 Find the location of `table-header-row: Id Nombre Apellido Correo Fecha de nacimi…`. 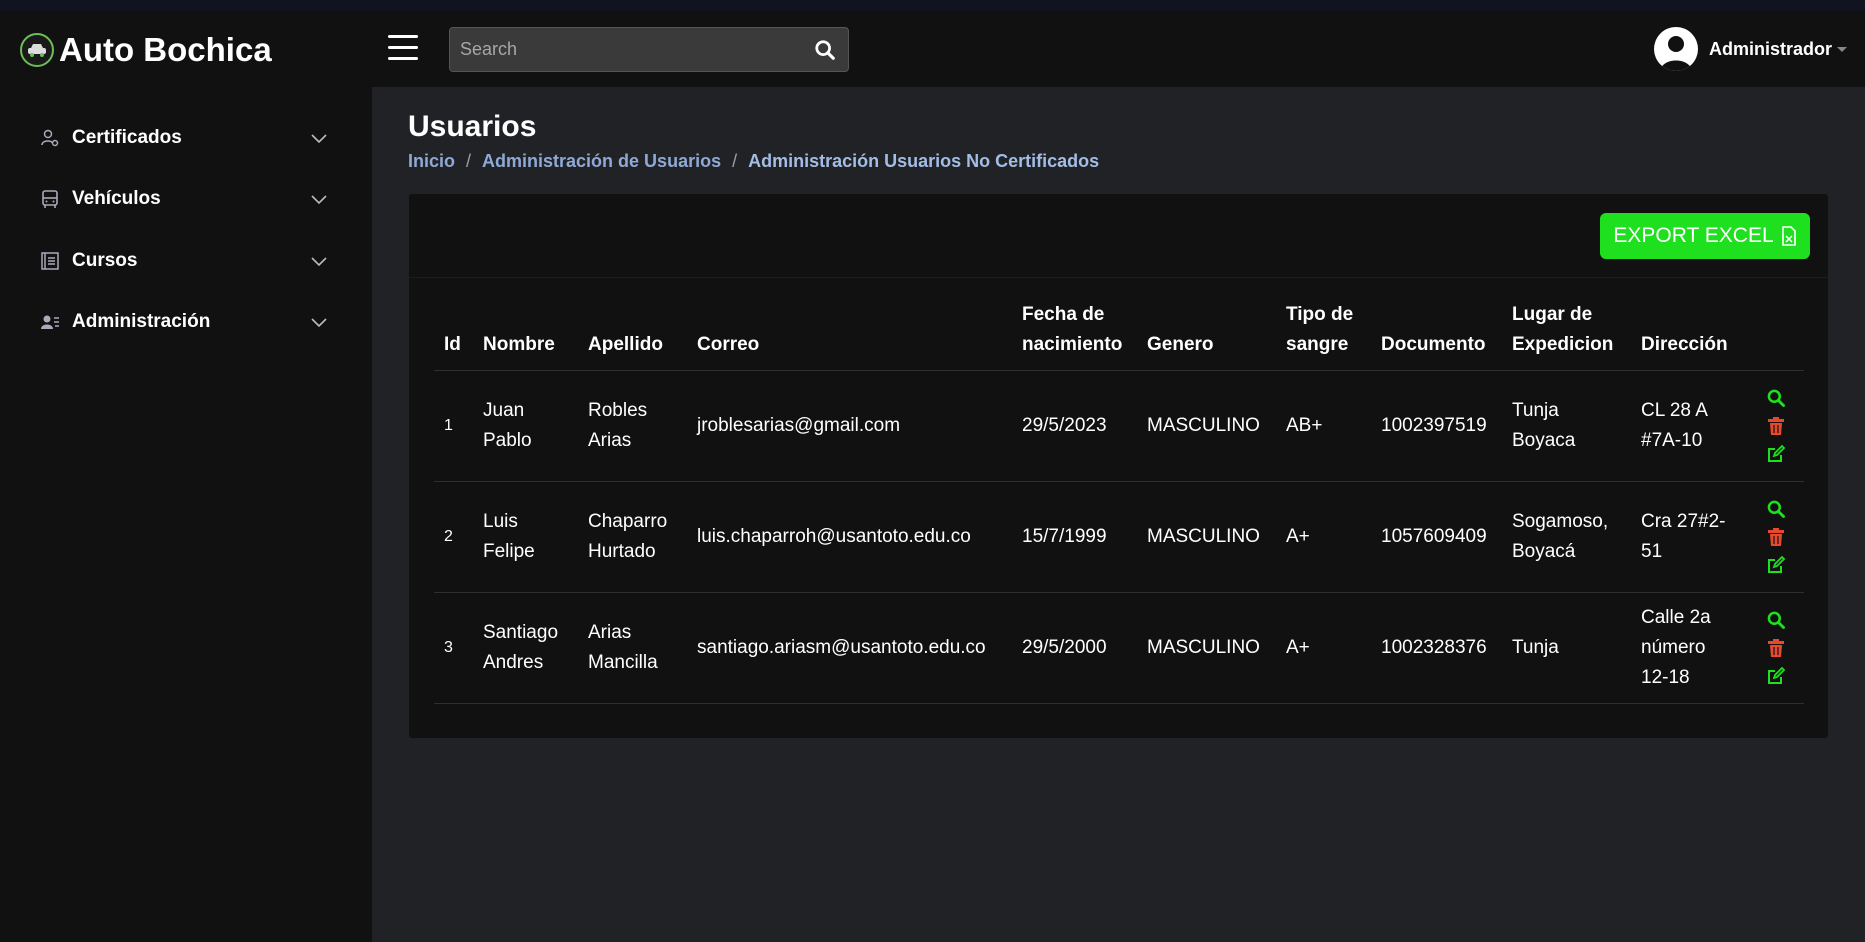

table-header-row: Id Nombre Apellido Correo Fecha de nacimi… is located at coordinates (1119, 330).